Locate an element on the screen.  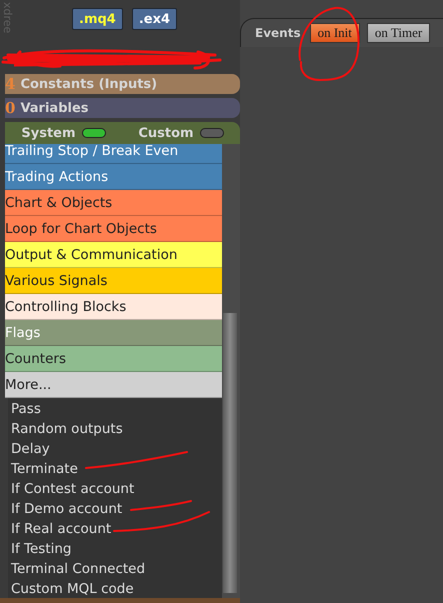
category-item: Trailing Stop / Break Even is located at coordinates (113, 154).